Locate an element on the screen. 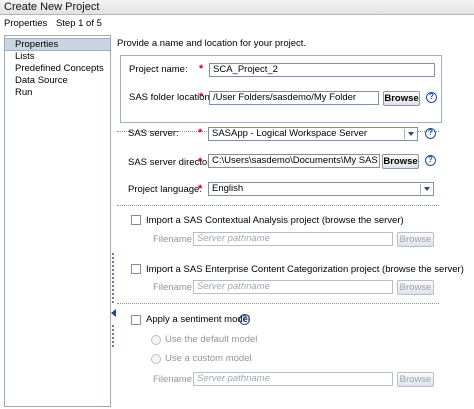 This screenshot has width=474, height=409. panel-splitter is located at coordinates (113, 221).